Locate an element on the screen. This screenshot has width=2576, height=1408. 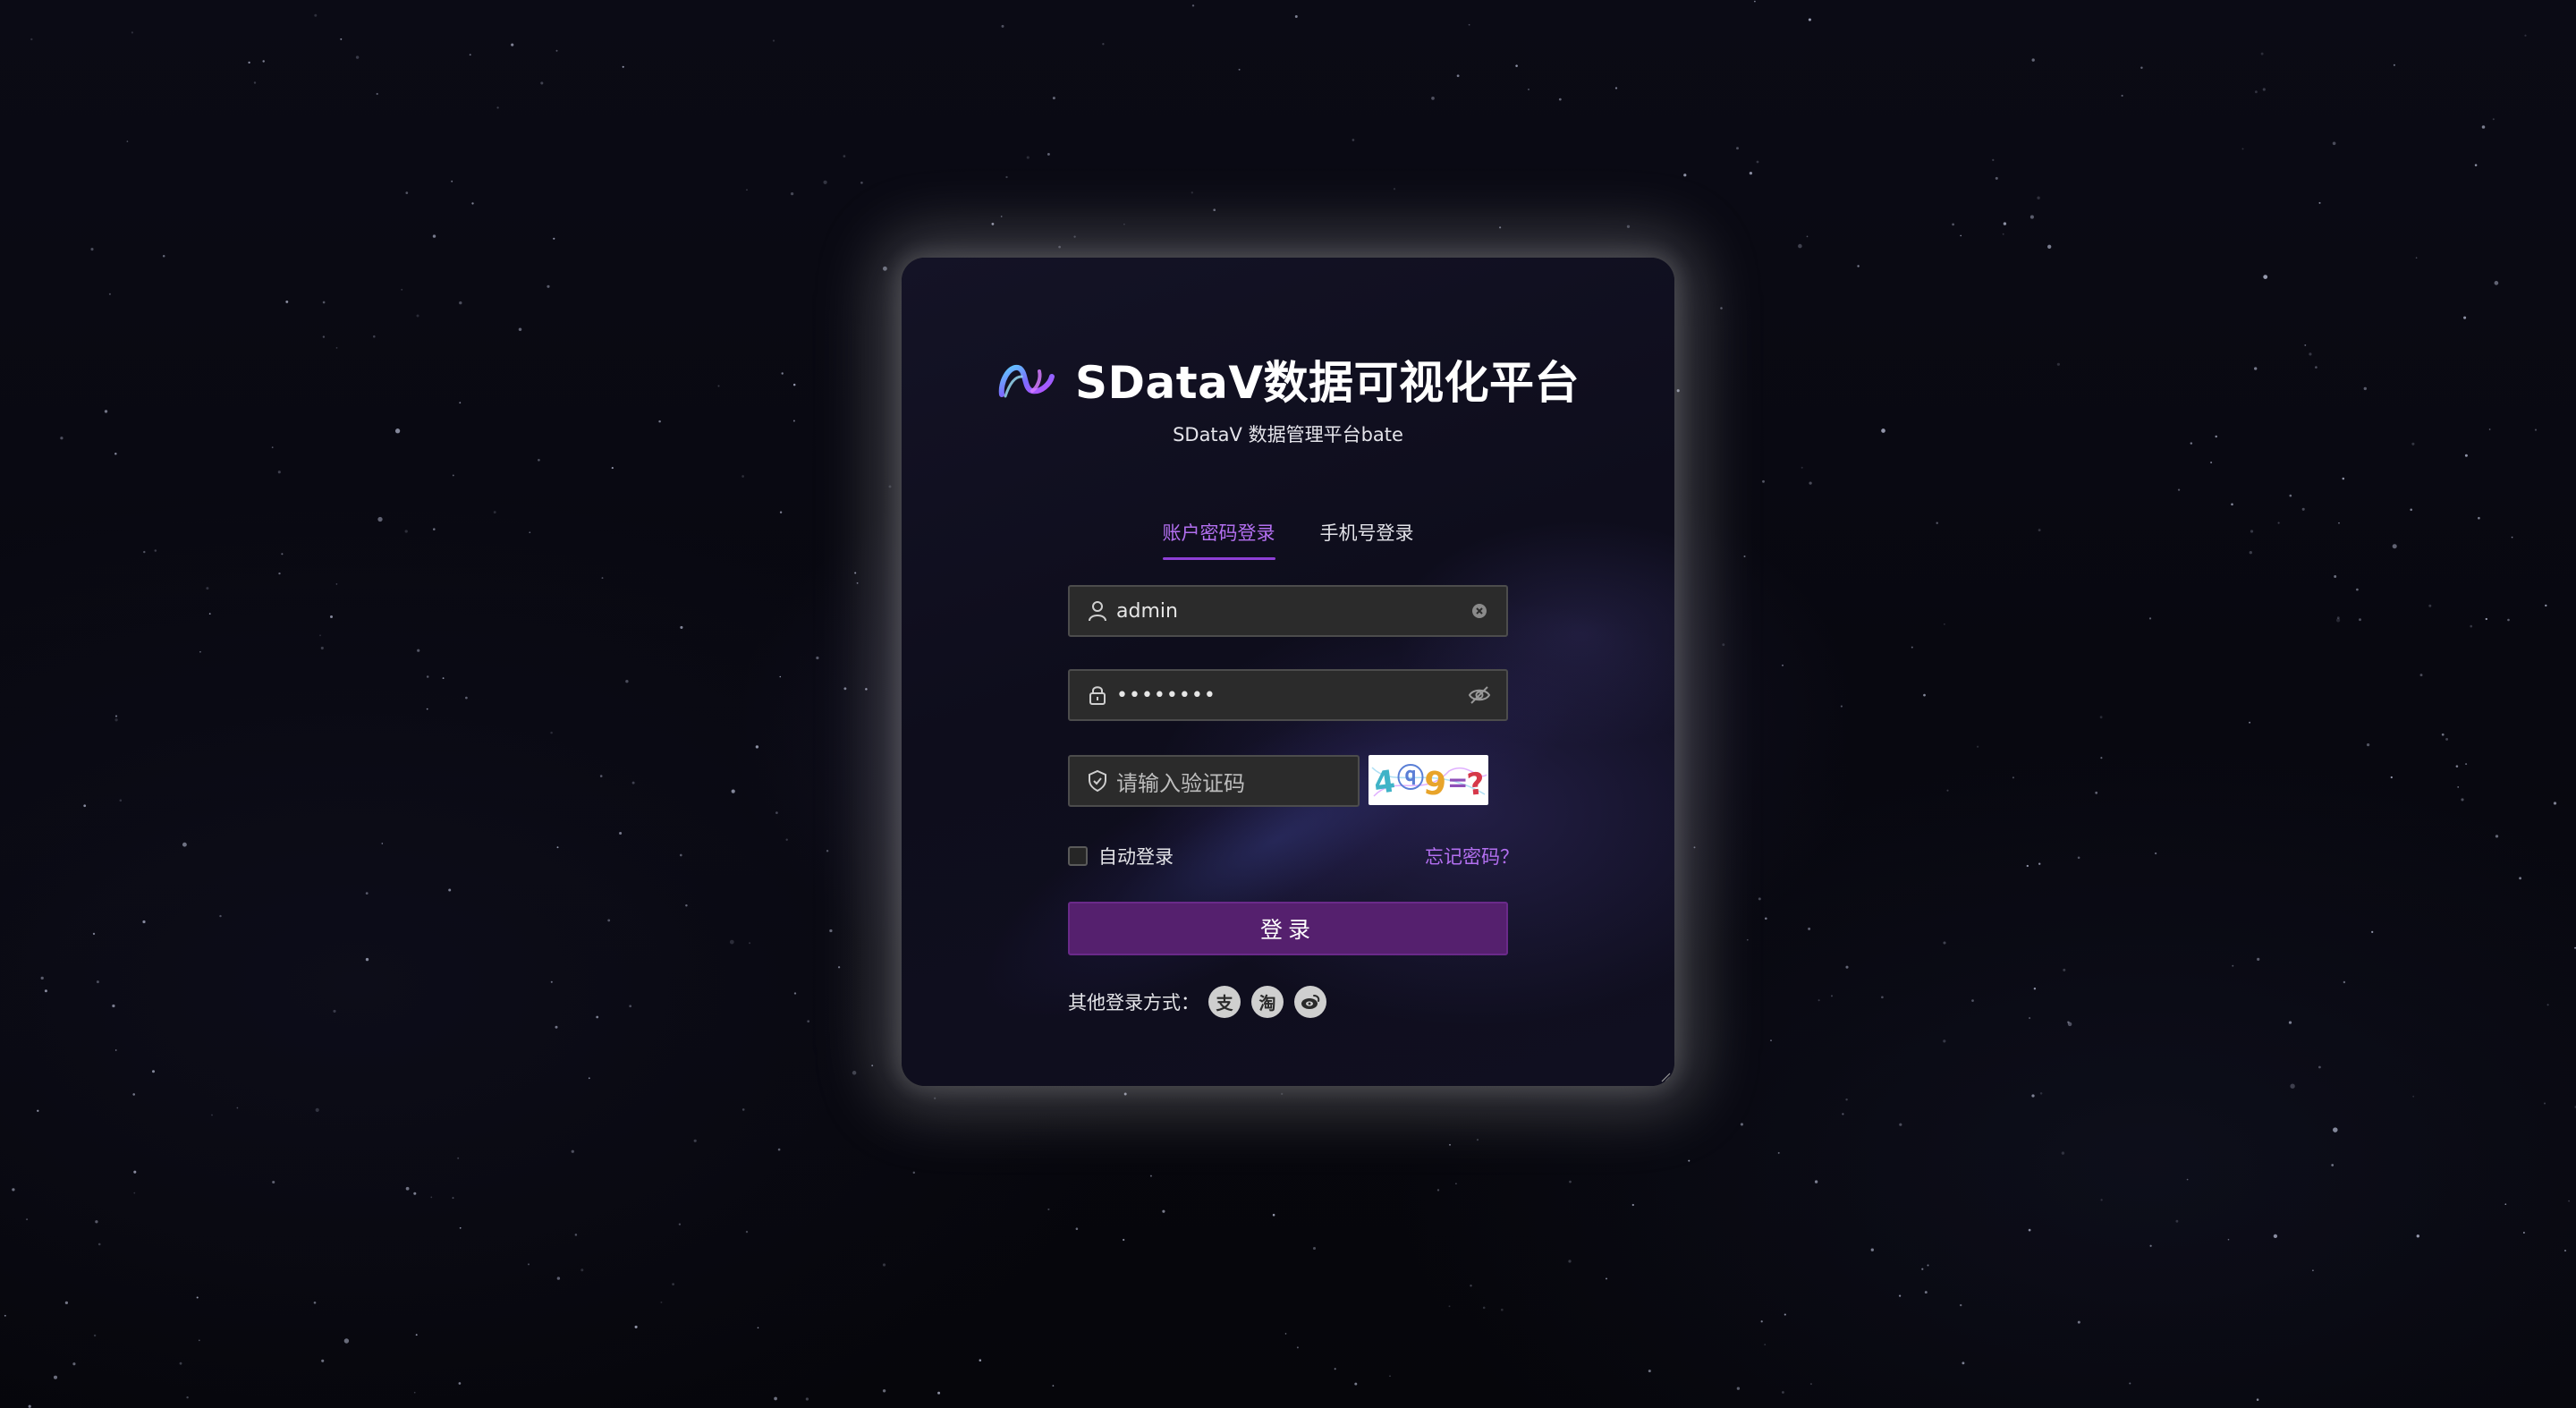
auto-login-option: 自动登录 is located at coordinates (1121, 856).